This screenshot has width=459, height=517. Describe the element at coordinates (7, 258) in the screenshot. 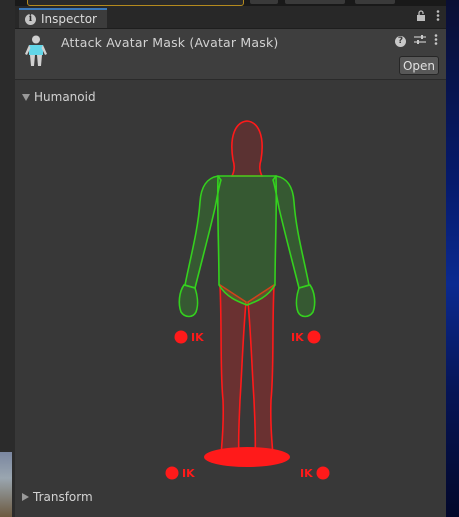

I see `scene-view-edge` at that location.